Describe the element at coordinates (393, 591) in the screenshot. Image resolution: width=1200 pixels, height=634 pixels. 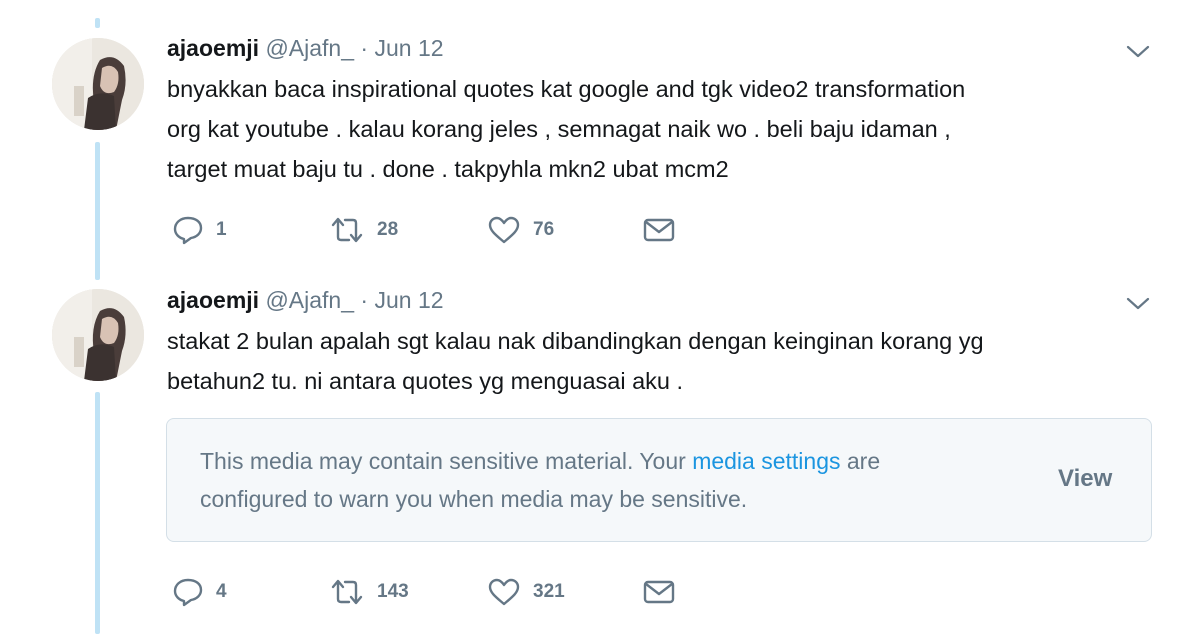
I see `retweet-count: 143` at that location.